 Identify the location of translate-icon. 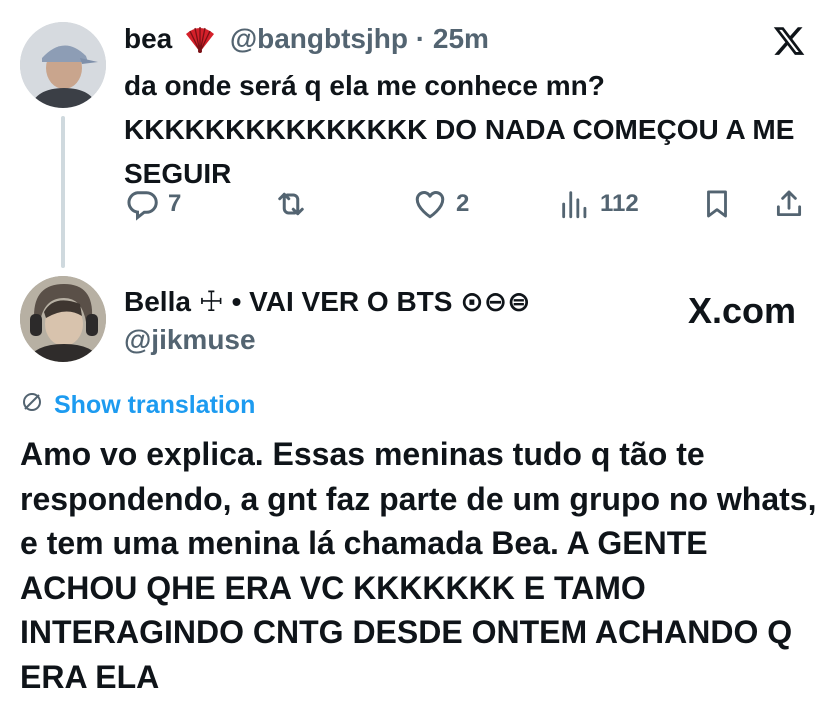
(32, 405).